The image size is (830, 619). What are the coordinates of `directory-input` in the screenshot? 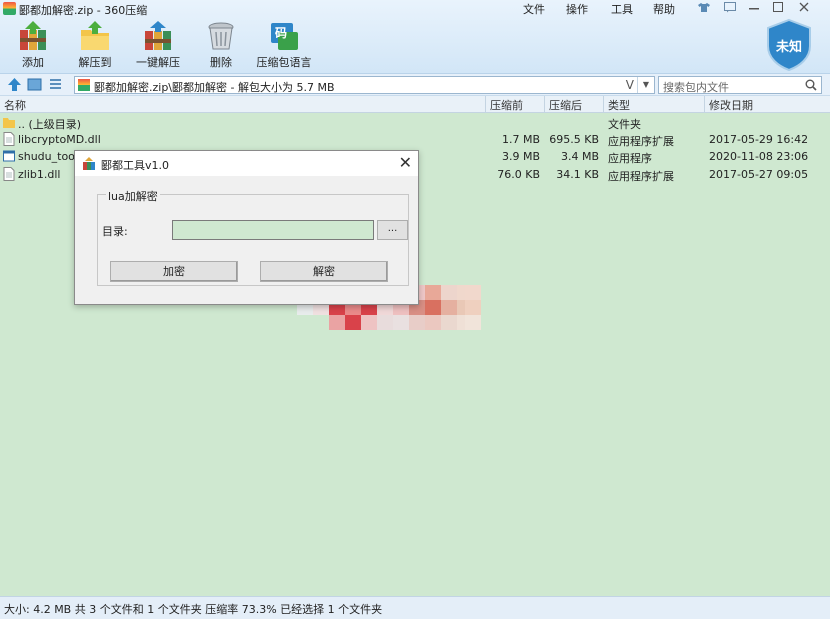 It's located at (273, 230).